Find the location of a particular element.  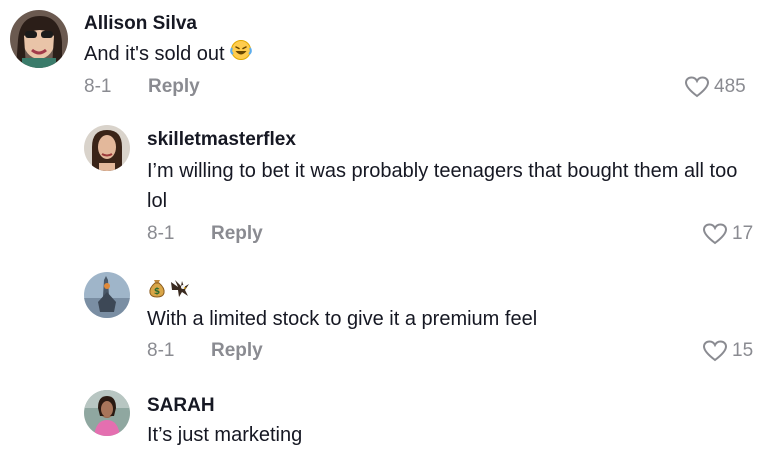

like-count: 15 is located at coordinates (743, 350).